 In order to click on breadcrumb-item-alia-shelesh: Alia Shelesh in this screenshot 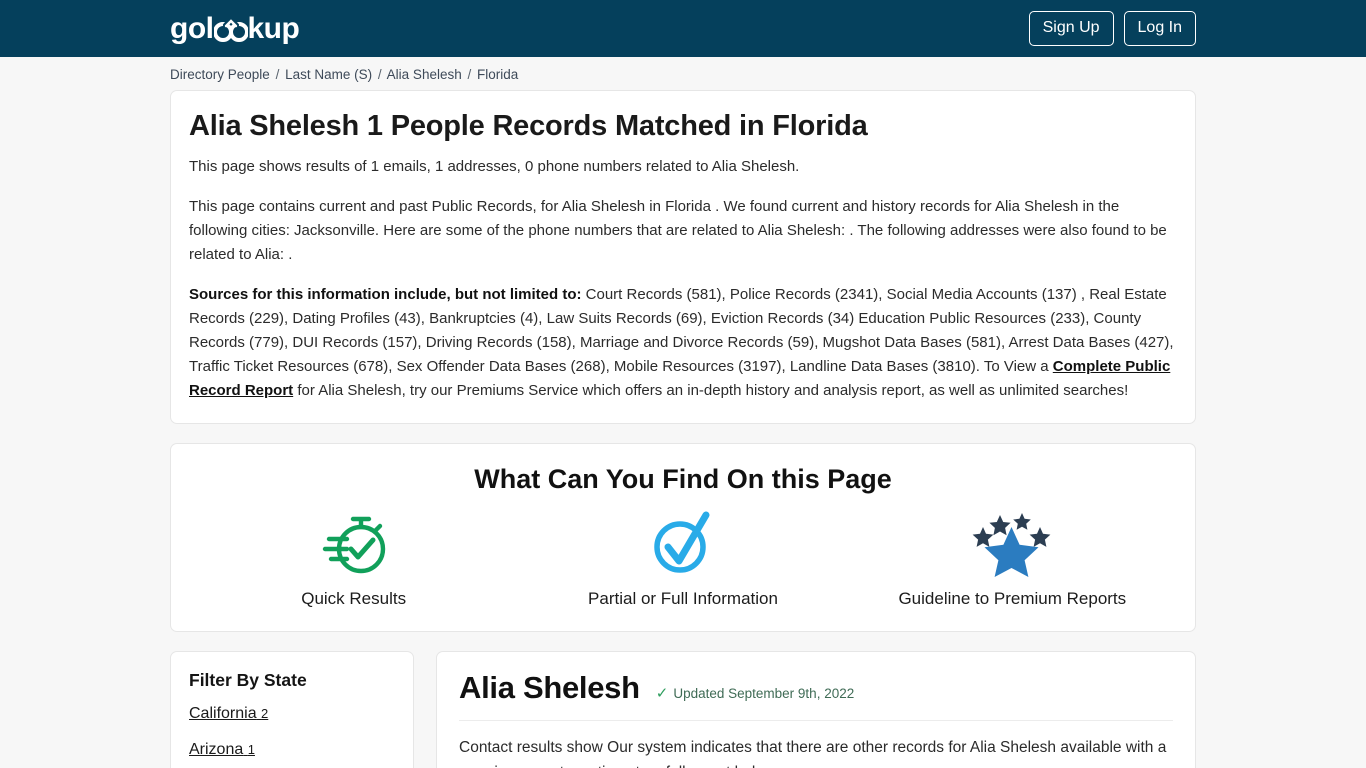, I will do `click(424, 74)`.